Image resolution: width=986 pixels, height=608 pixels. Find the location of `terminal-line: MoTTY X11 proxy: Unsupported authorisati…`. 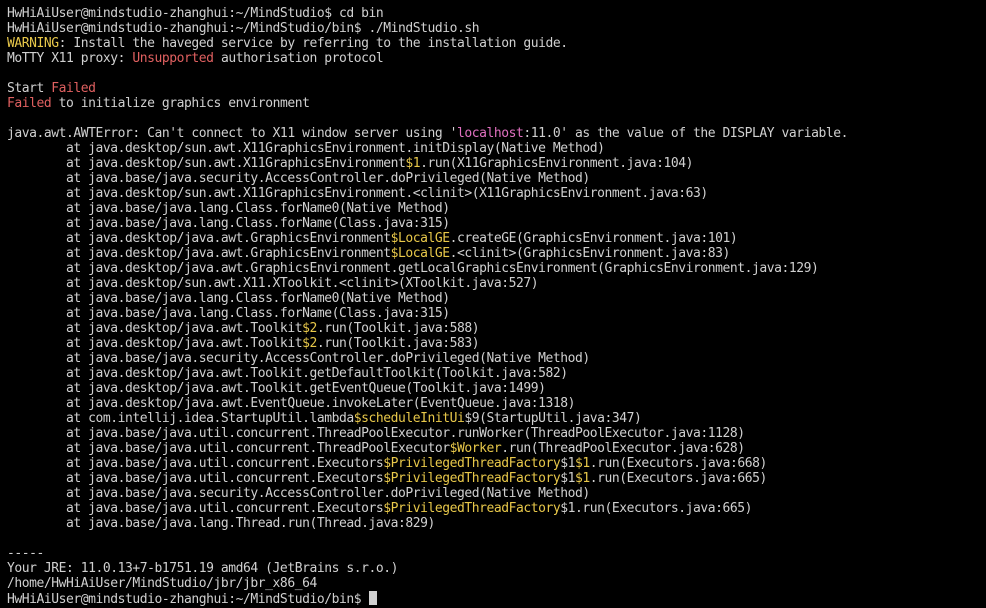

terminal-line: MoTTY X11 proxy: Unsupported authorisati… is located at coordinates (195, 58).